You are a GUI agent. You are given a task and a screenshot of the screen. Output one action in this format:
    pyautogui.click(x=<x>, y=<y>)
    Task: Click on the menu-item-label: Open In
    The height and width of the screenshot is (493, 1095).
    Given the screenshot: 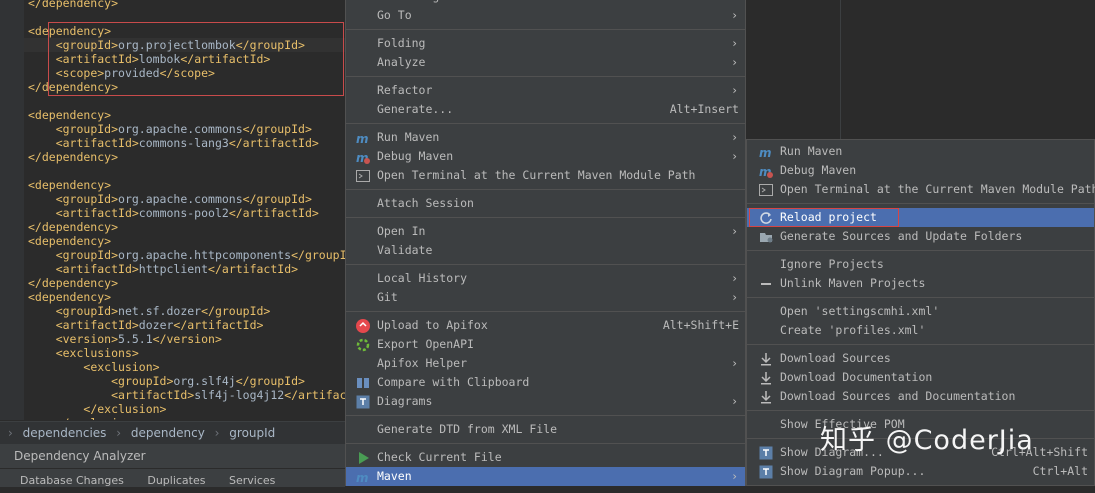 What is the action you would take?
    pyautogui.click(x=401, y=231)
    